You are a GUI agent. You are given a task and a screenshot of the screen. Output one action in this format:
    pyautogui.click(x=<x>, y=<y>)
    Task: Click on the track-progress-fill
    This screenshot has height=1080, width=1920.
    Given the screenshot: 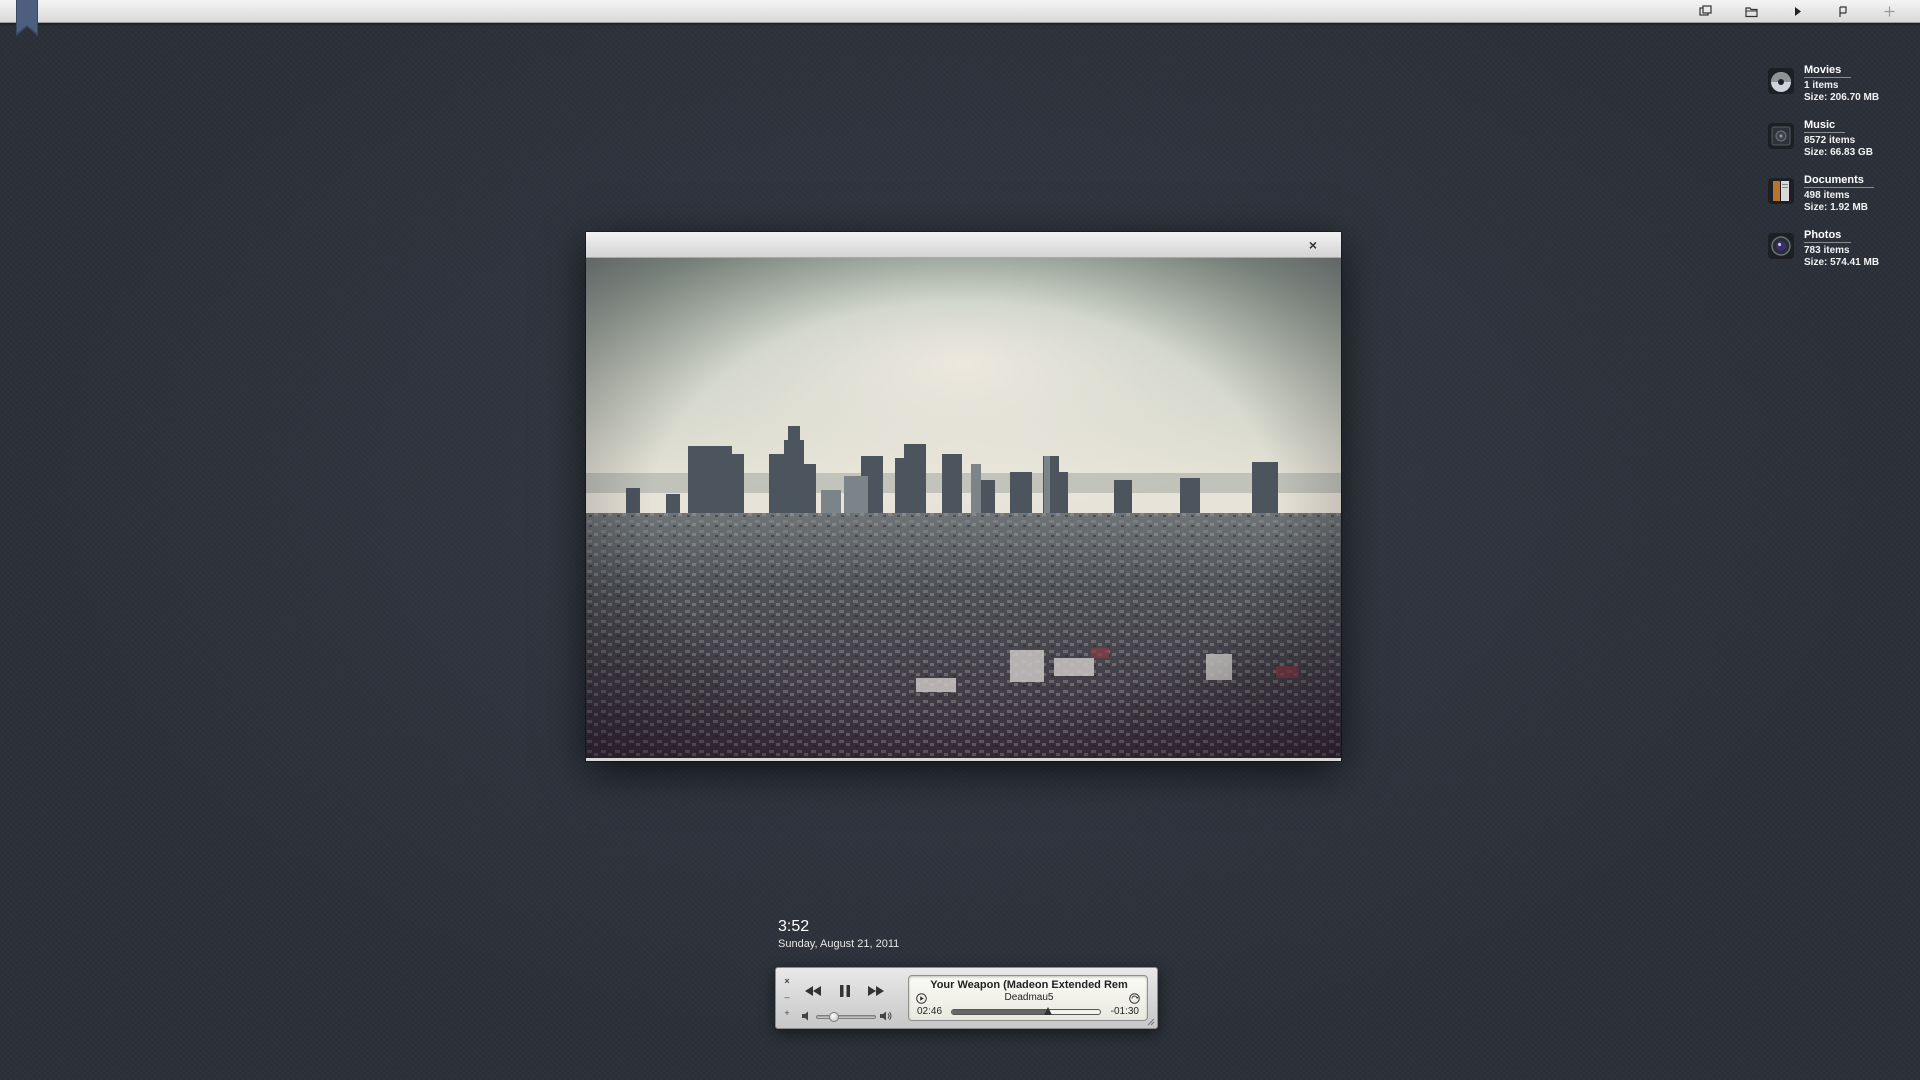 What is the action you would take?
    pyautogui.click(x=1000, y=1012)
    